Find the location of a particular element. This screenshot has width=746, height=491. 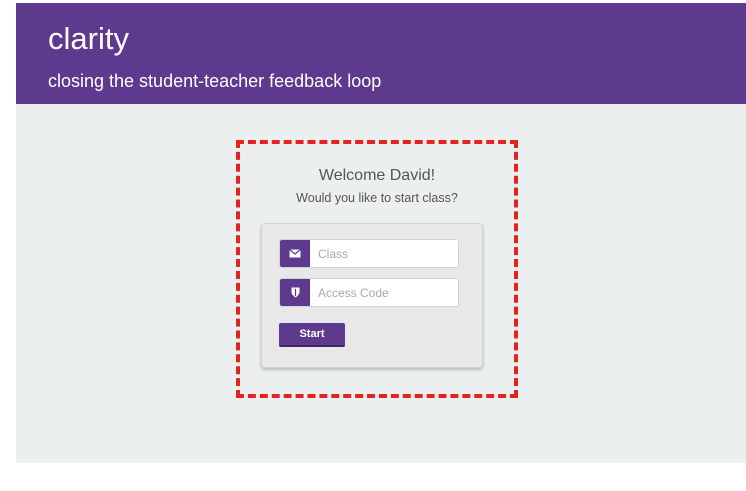

start-class-form: Start is located at coordinates (372, 295).